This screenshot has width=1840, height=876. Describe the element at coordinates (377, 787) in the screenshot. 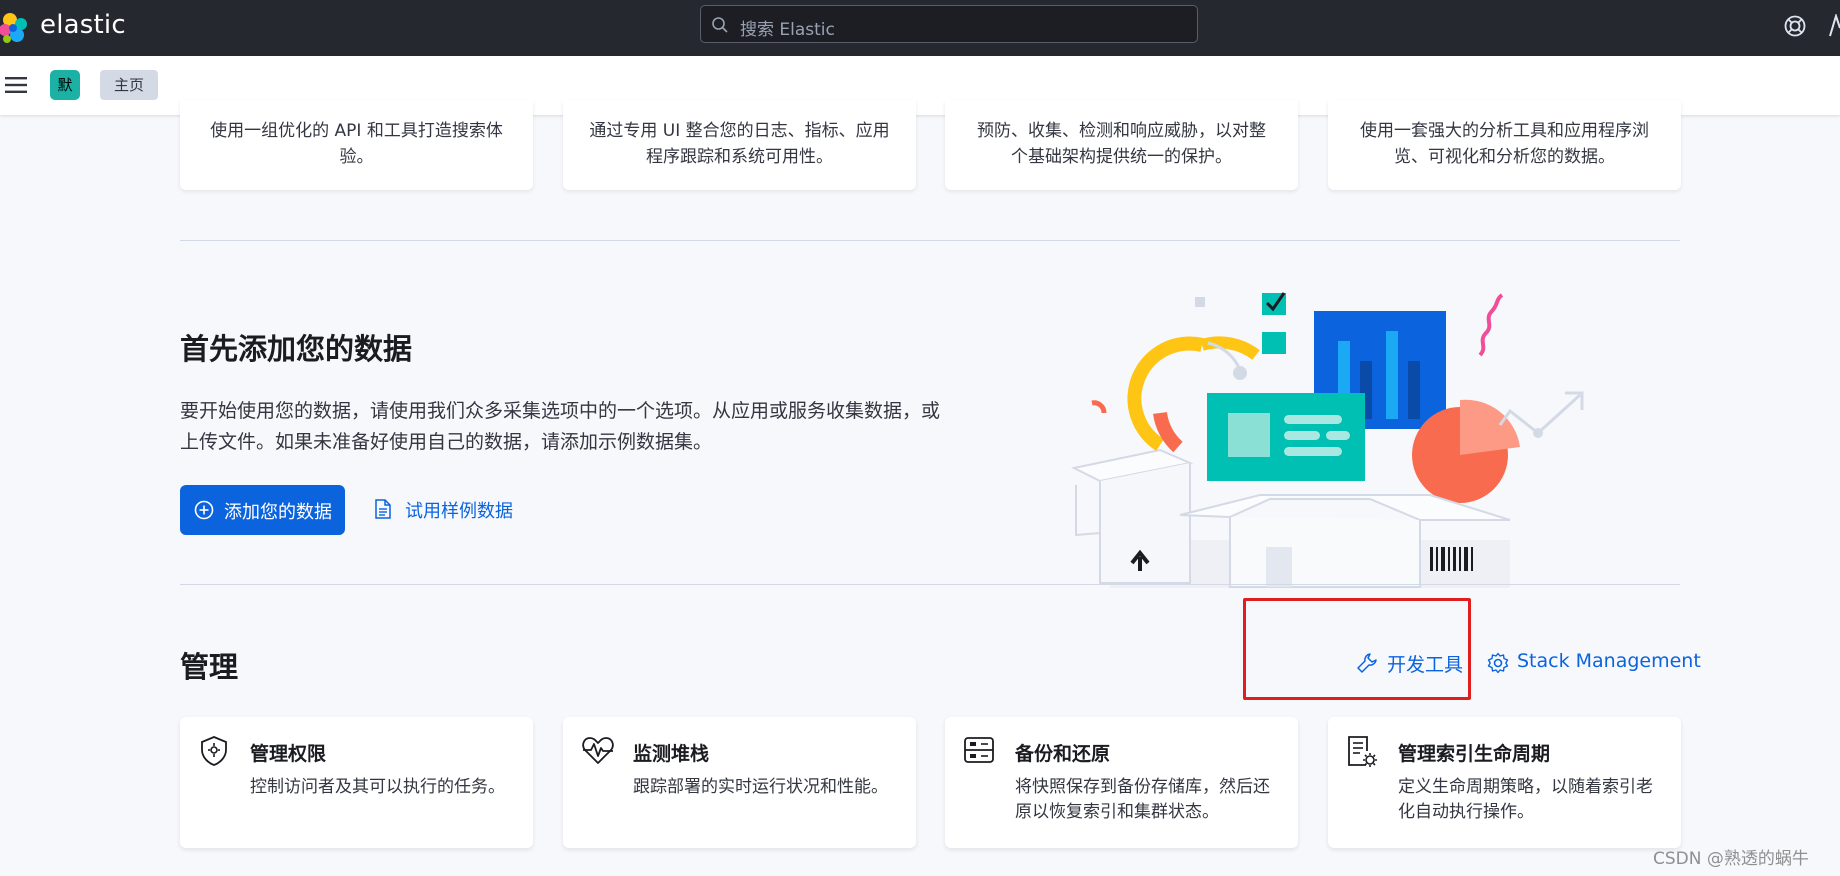

I see `card-desc: 控制访问者及其可以执行的任务。` at that location.